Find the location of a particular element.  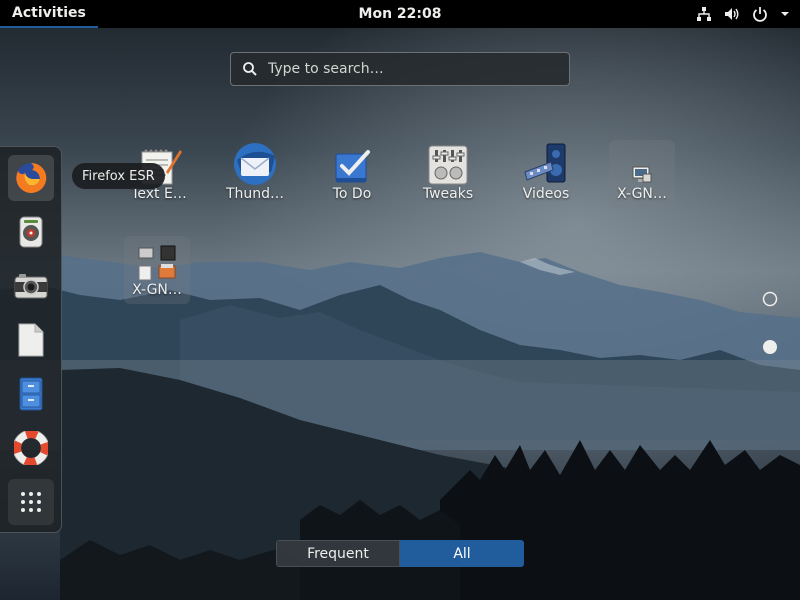

menu-arrow-icon is located at coordinates (785, 14).